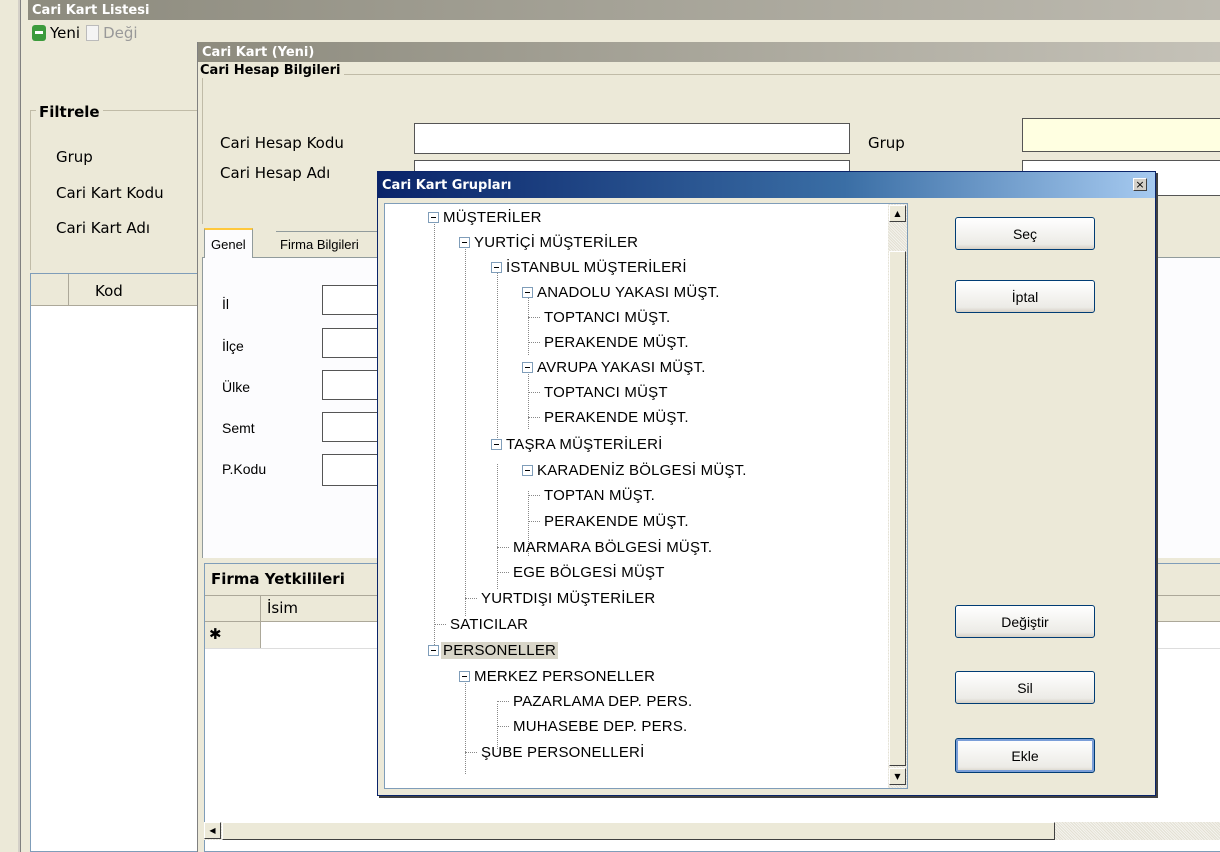 The height and width of the screenshot is (852, 1220). What do you see at coordinates (592, 495) in the screenshot?
I see `tree-node-karadeniz-toptan: TOPTAN MÜŞT.` at bounding box center [592, 495].